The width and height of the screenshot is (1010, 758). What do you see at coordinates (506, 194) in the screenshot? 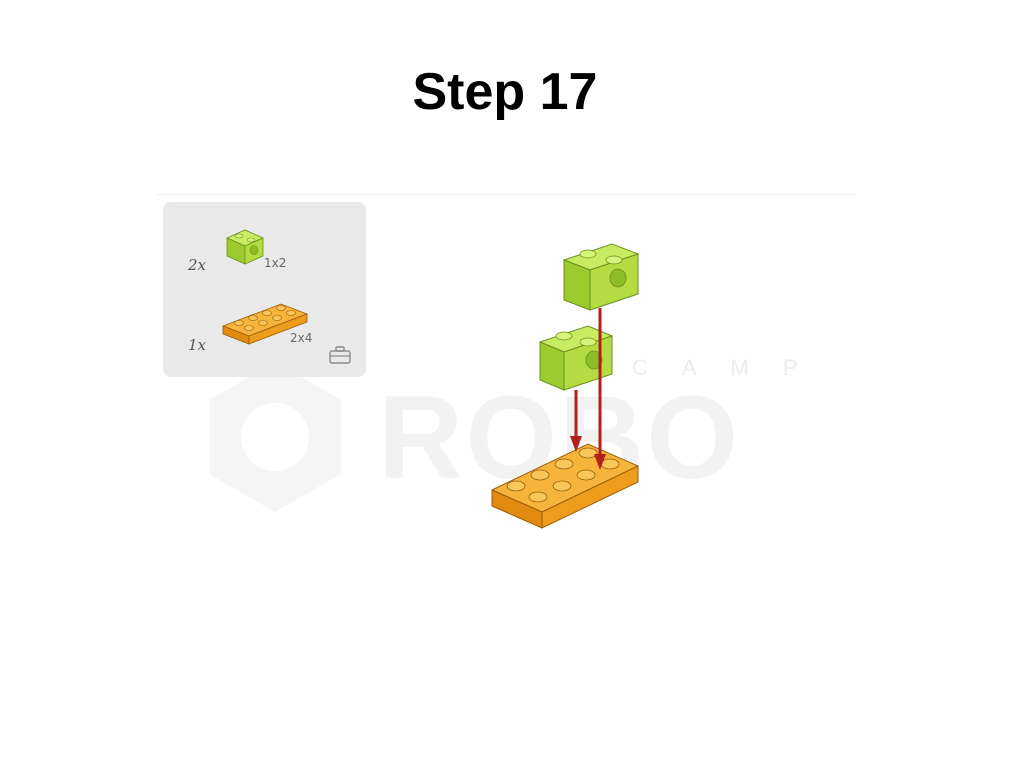
I see `divider-line` at bounding box center [506, 194].